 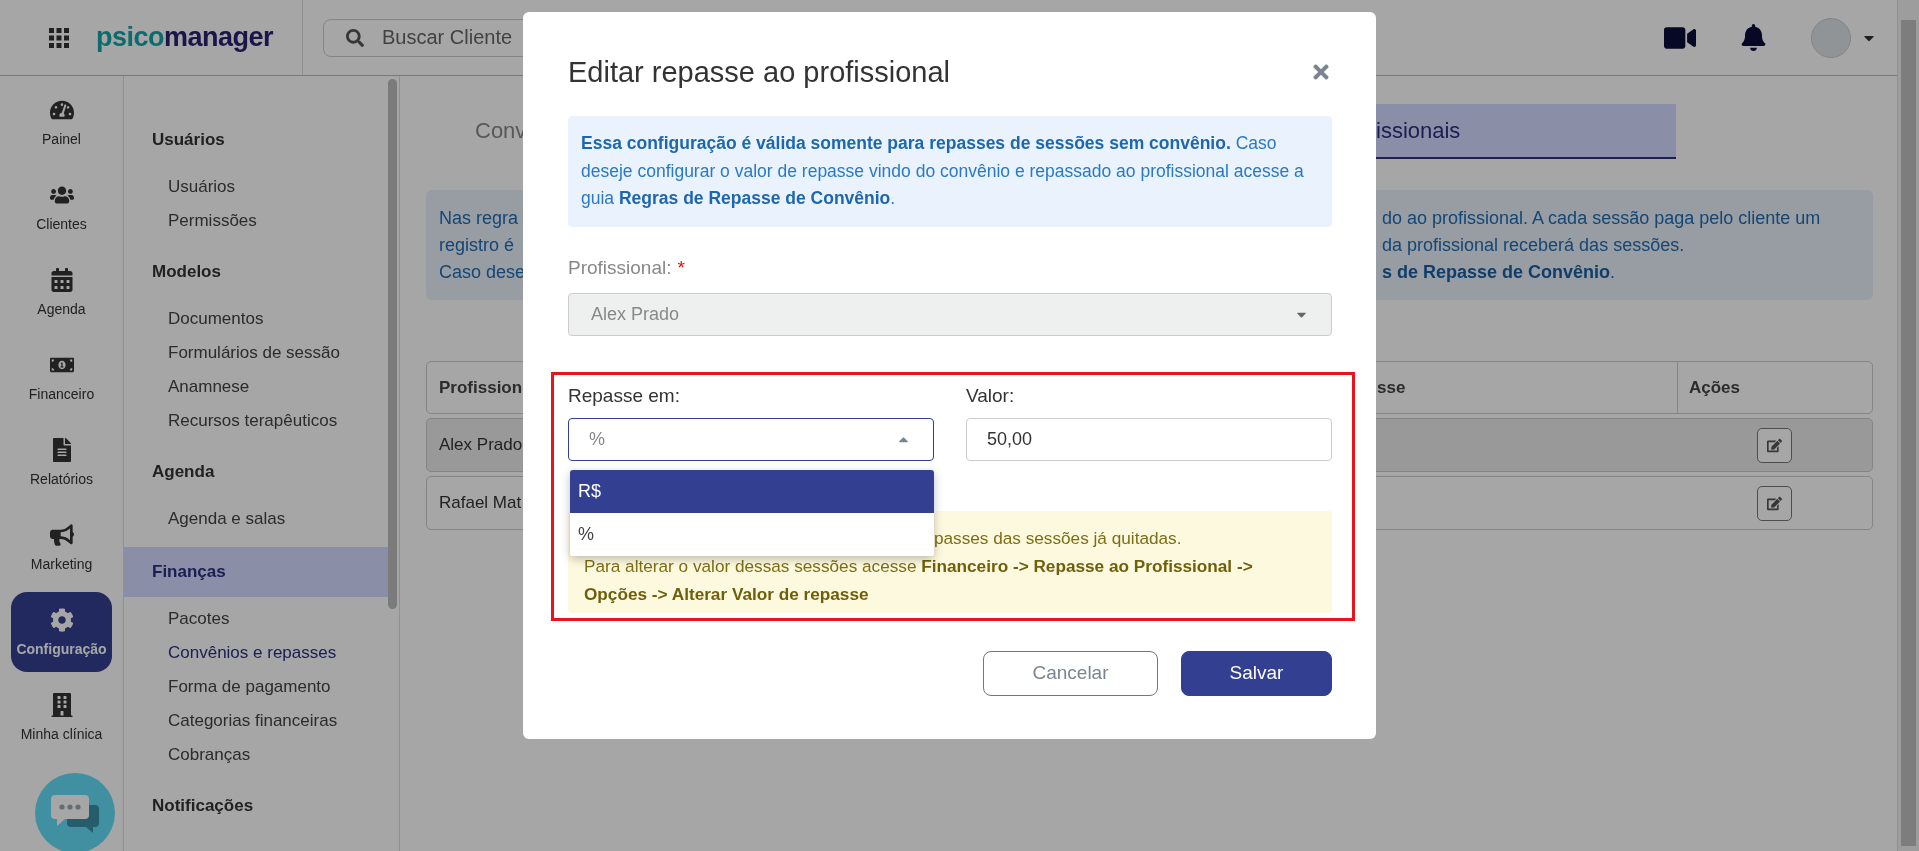 I want to click on search-icon, so click(x=355, y=37).